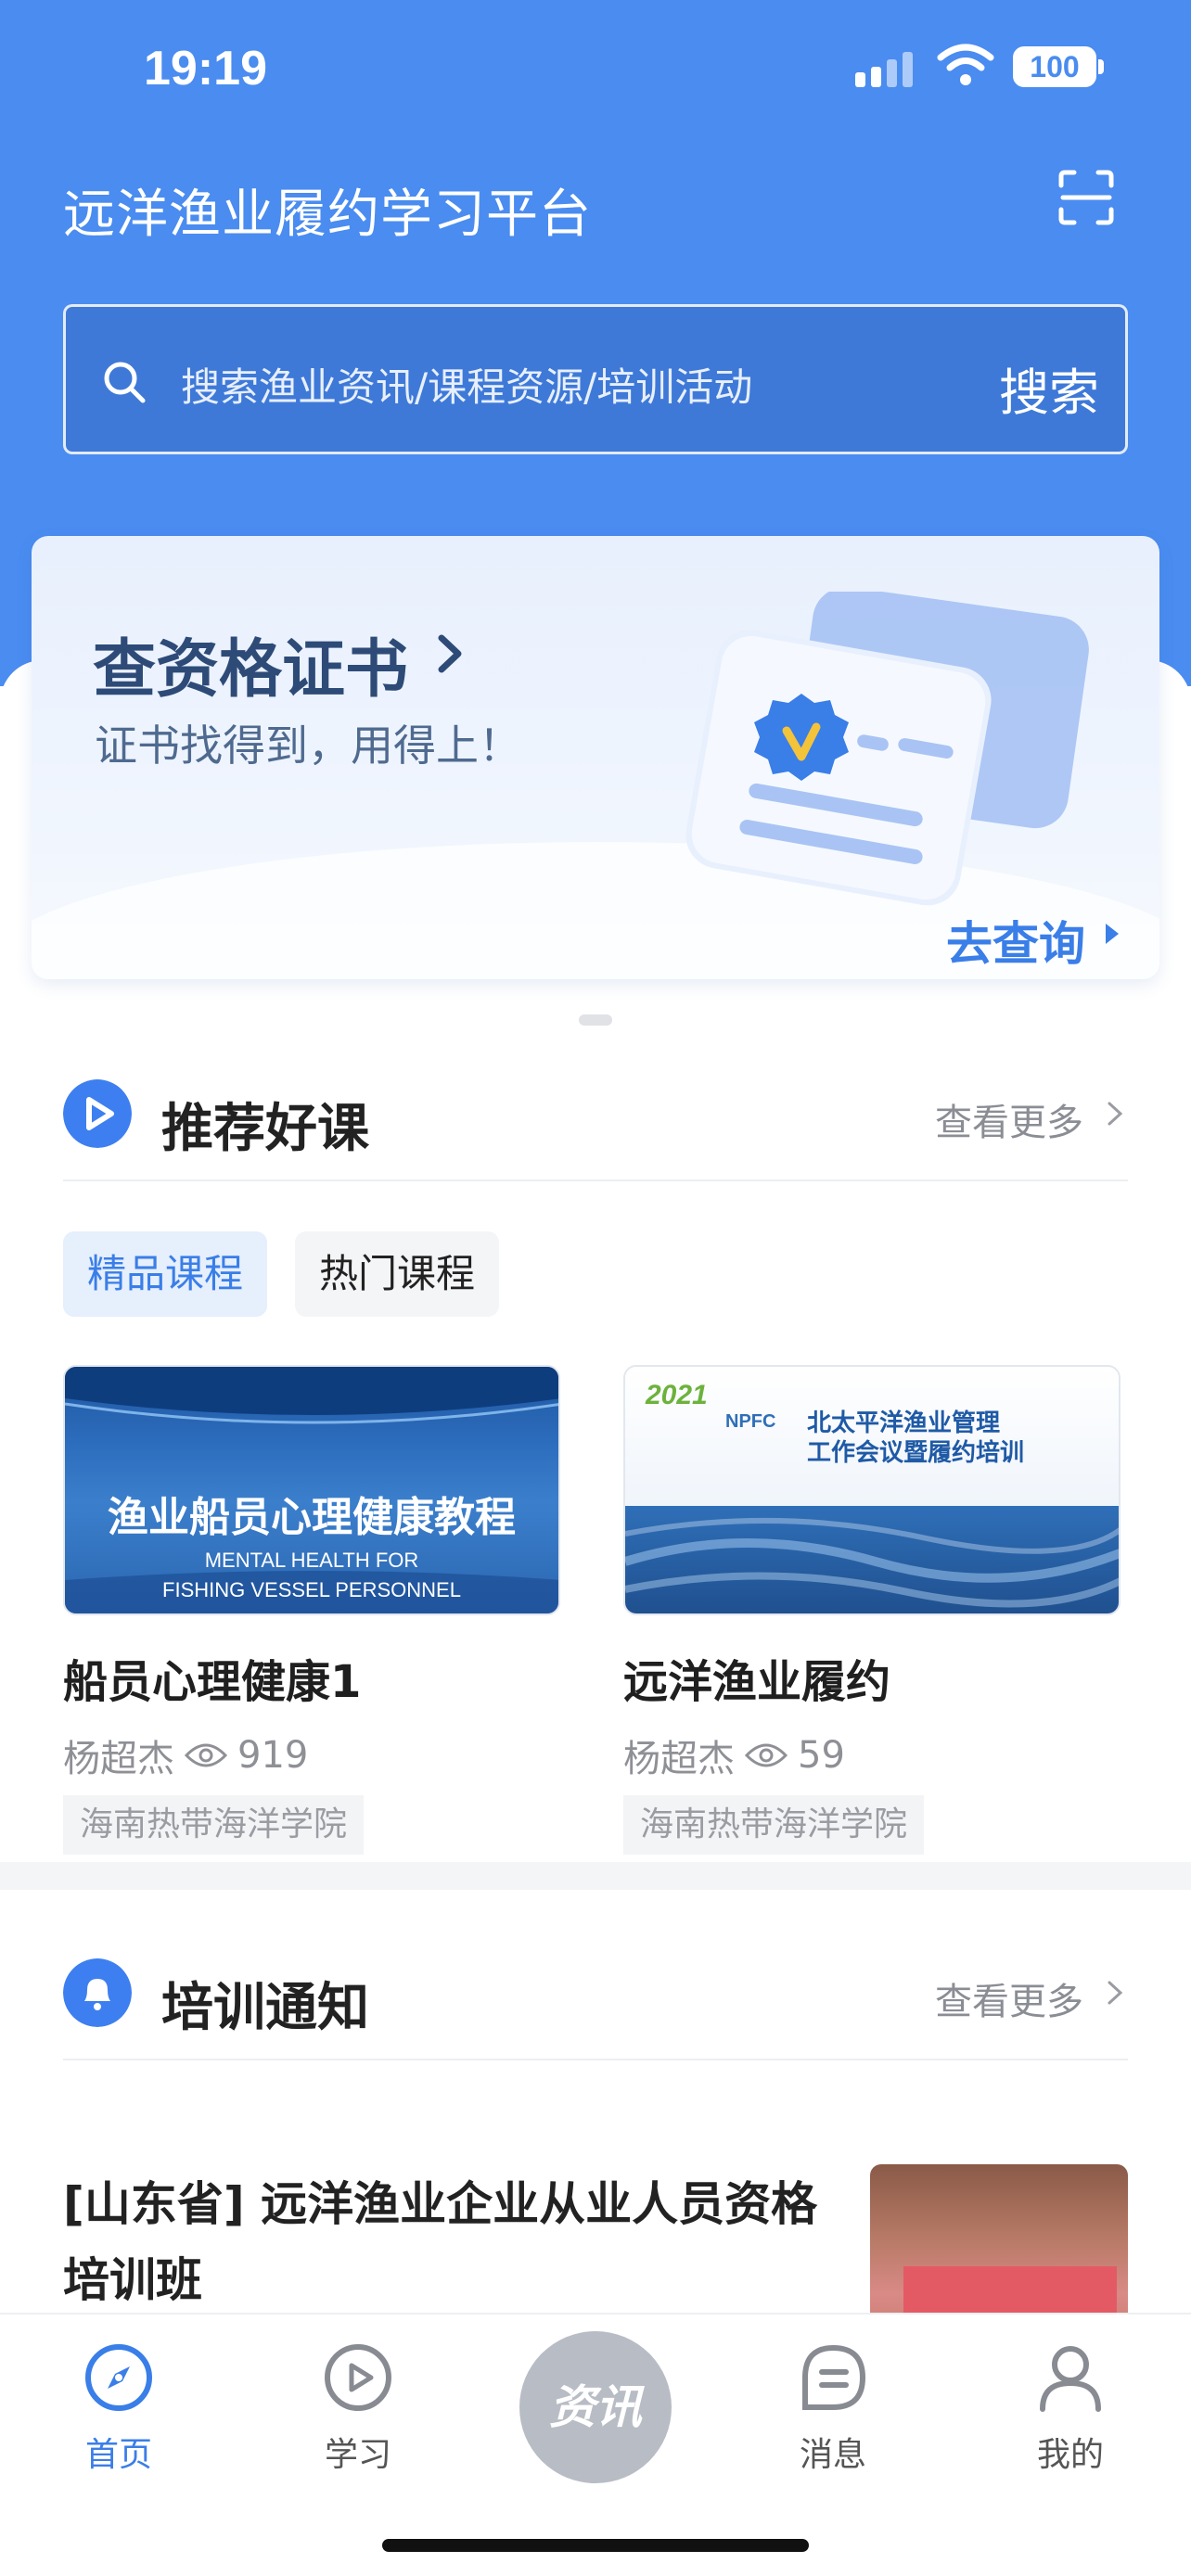 Image resolution: width=1191 pixels, height=2576 pixels. I want to click on search-bar: 搜索渔业资讯/课程资源/培训活动 搜索, so click(595, 379).